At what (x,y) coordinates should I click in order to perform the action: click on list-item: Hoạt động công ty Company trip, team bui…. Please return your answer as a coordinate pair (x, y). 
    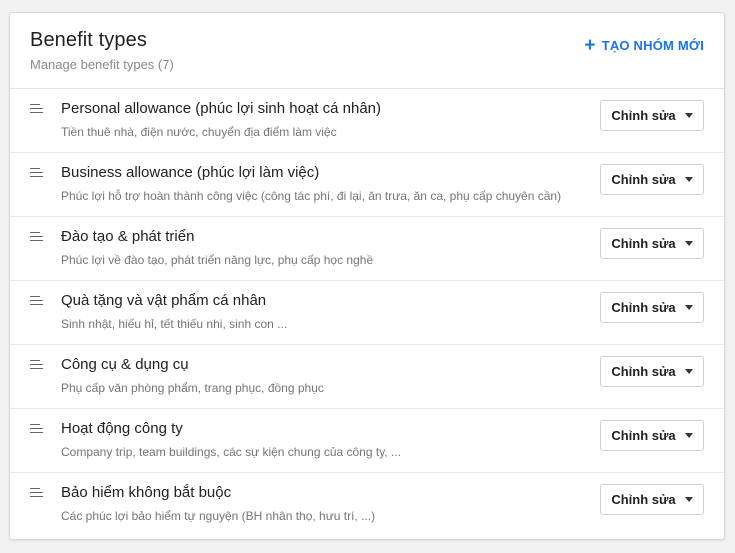
    Looking at the image, I should click on (367, 441).